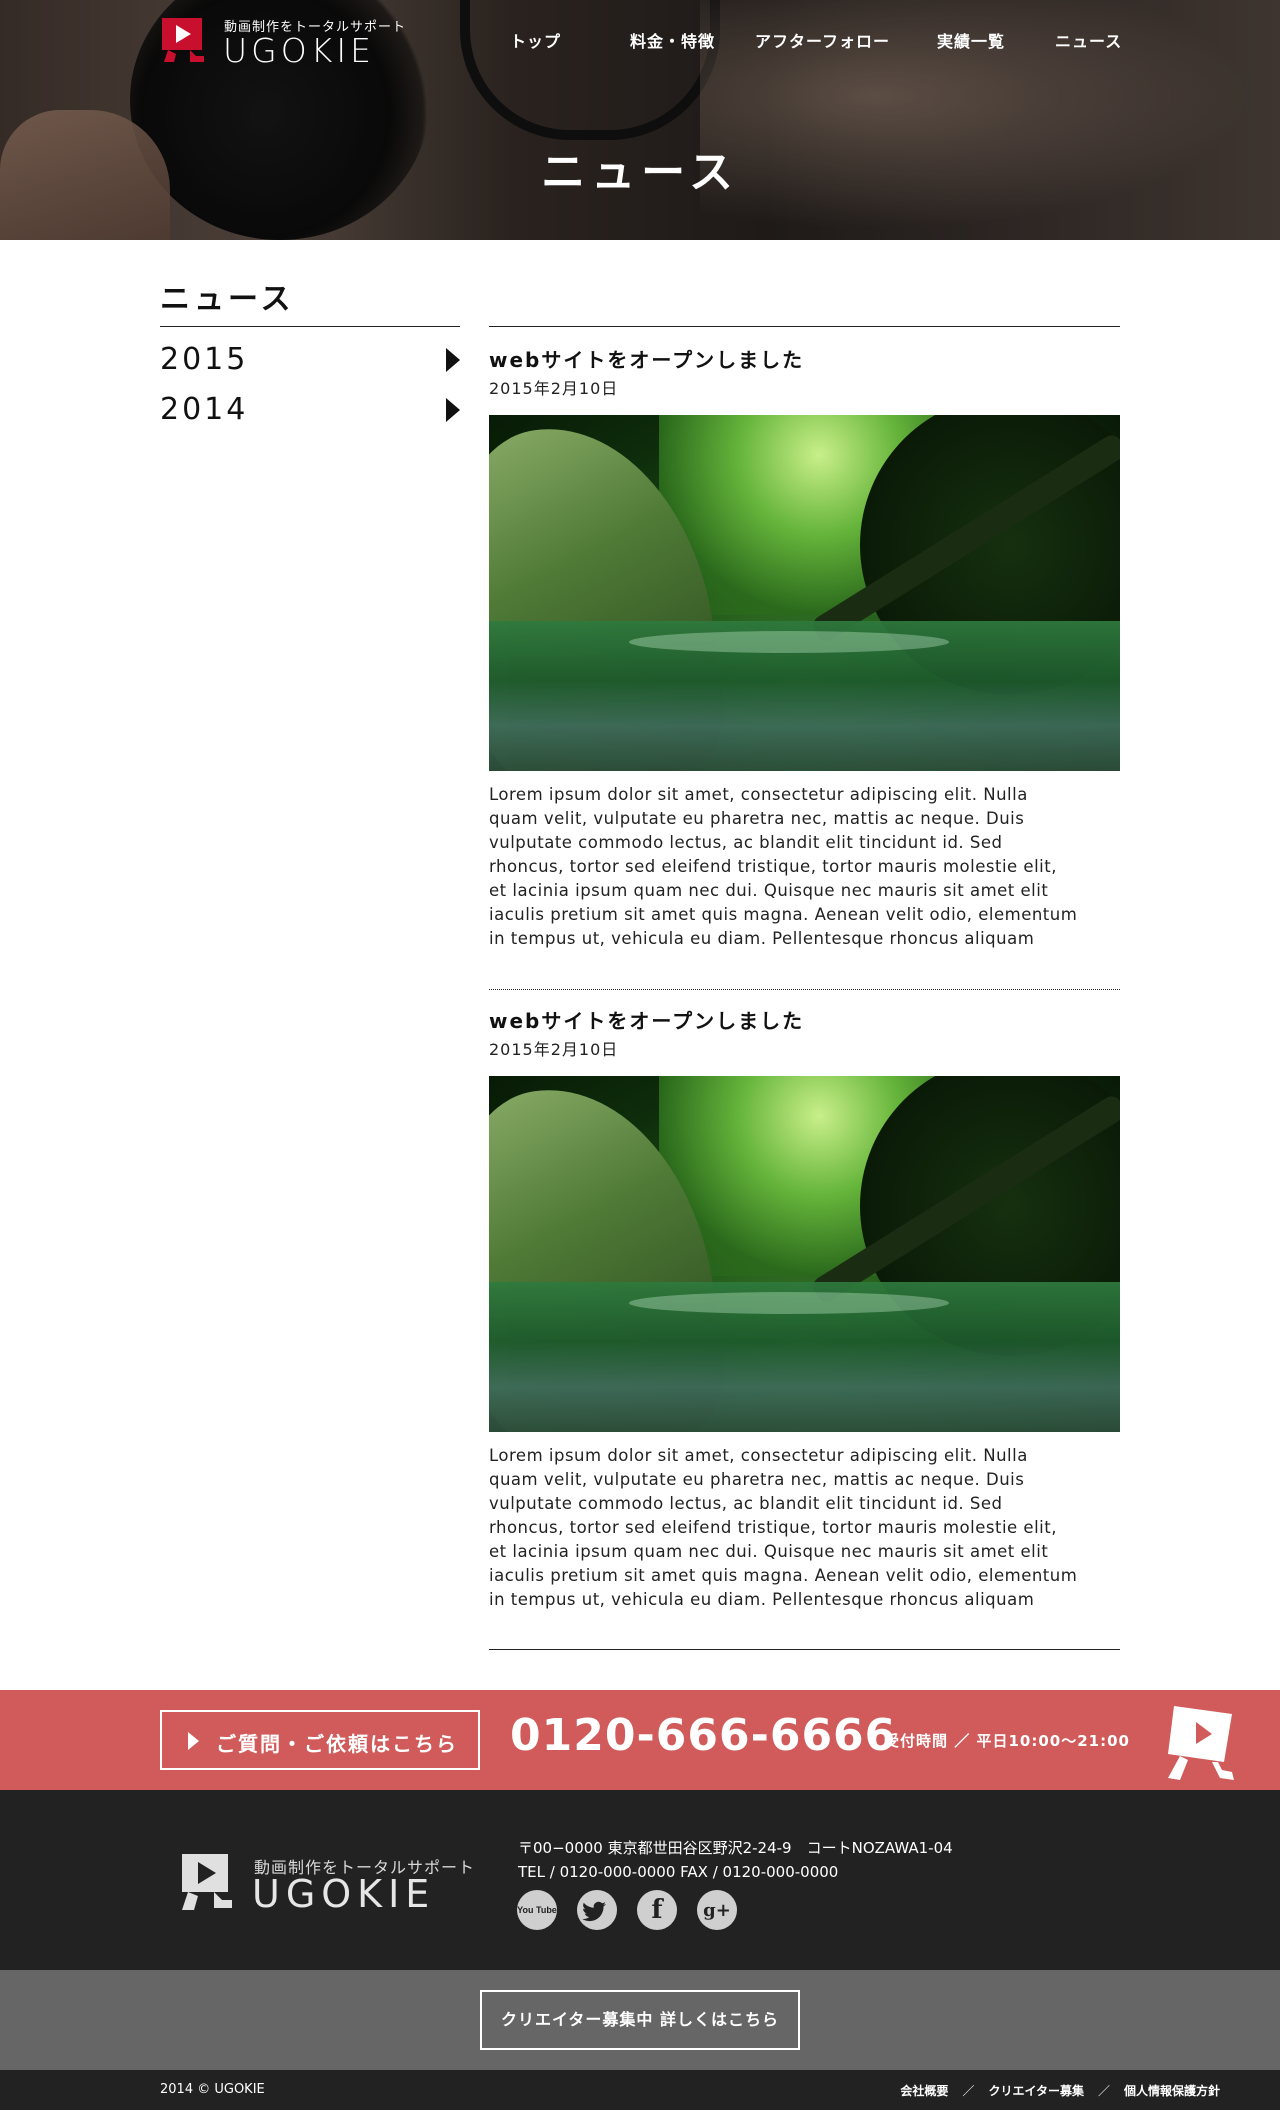 This screenshot has height=2110, width=1280. What do you see at coordinates (1007, 1741) in the screenshot?
I see `business-hours: 受付時間 ／ 平日10:00～21:00` at bounding box center [1007, 1741].